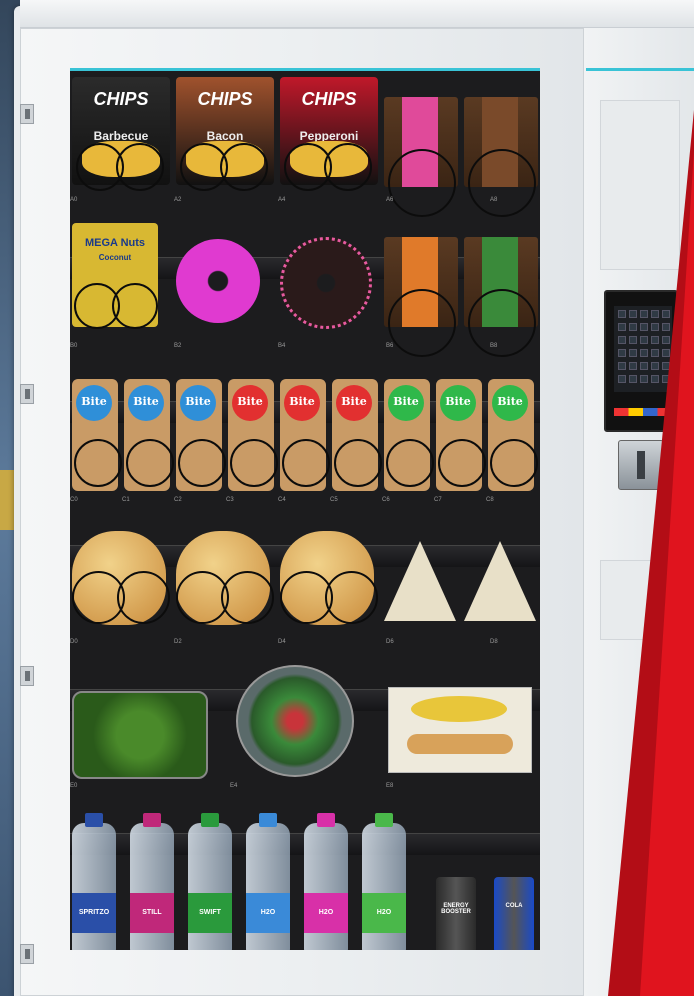  What do you see at coordinates (74, 642) in the screenshot?
I see `slot-label: D0` at bounding box center [74, 642].